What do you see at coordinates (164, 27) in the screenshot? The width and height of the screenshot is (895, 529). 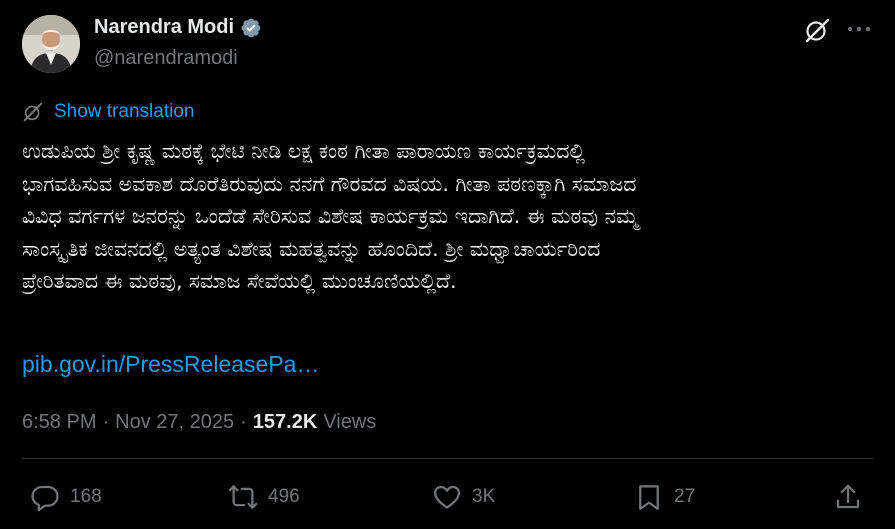 I see `author-name: Narendra Modi` at bounding box center [164, 27].